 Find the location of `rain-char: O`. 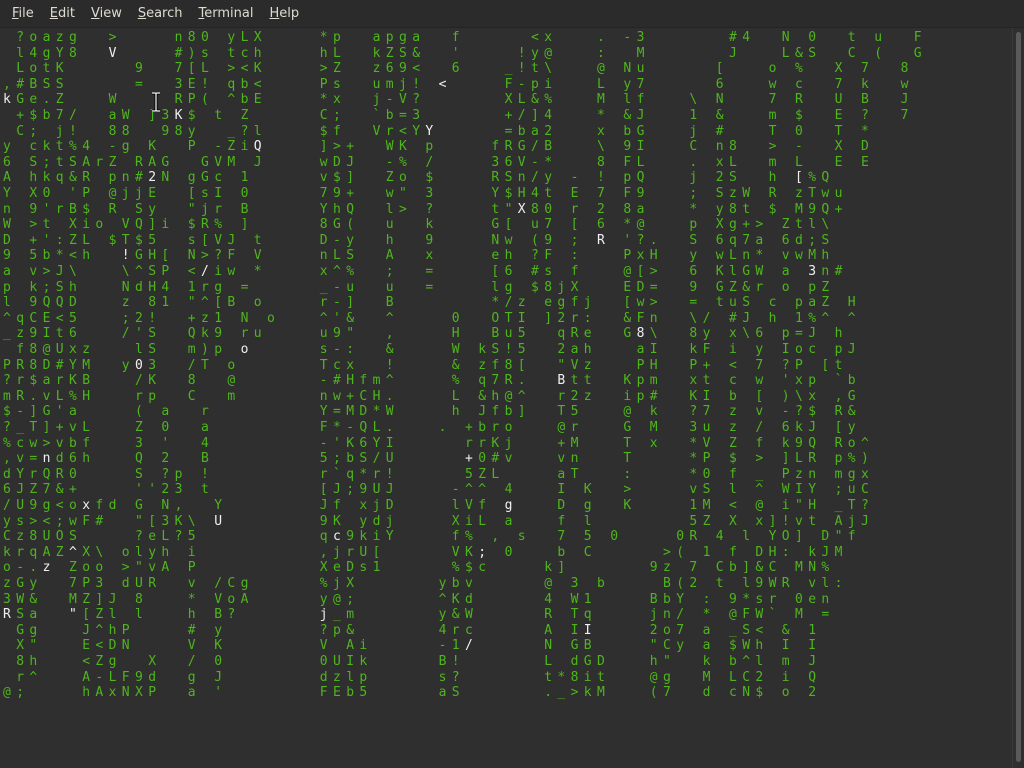

rain-char: O is located at coordinates (495, 318).